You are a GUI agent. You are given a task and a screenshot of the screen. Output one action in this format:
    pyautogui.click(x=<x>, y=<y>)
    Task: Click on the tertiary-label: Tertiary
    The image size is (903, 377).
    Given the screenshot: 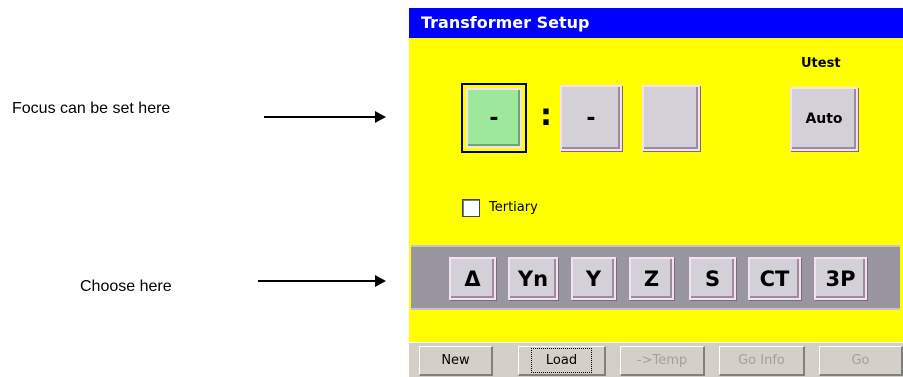 What is the action you would take?
    pyautogui.click(x=513, y=207)
    